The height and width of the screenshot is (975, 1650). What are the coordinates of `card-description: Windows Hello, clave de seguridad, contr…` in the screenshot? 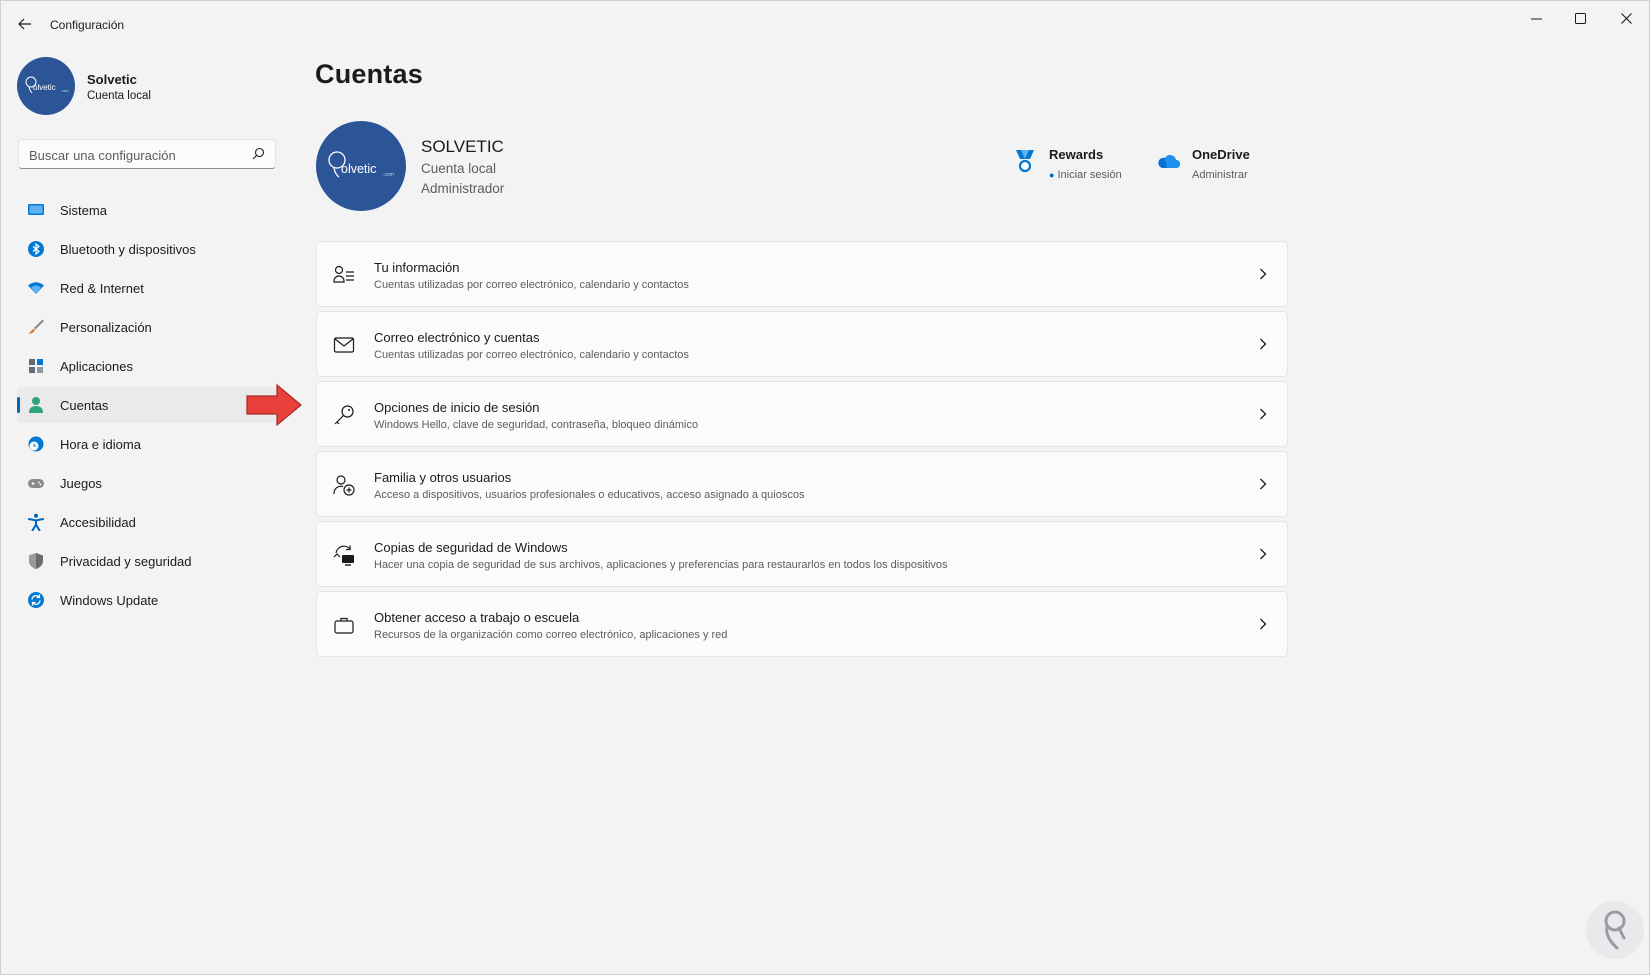 It's located at (536, 425).